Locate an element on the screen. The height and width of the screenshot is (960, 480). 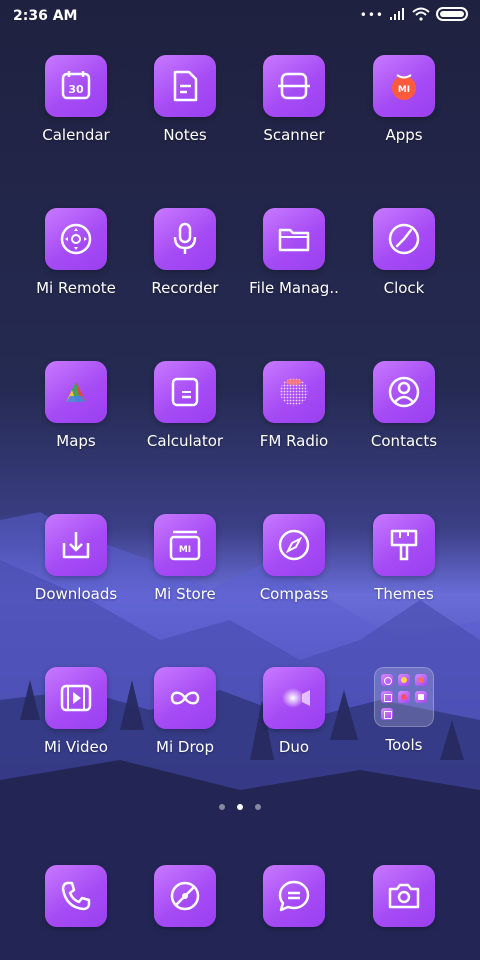
app-notes: Notes is located at coordinates (185, 99).